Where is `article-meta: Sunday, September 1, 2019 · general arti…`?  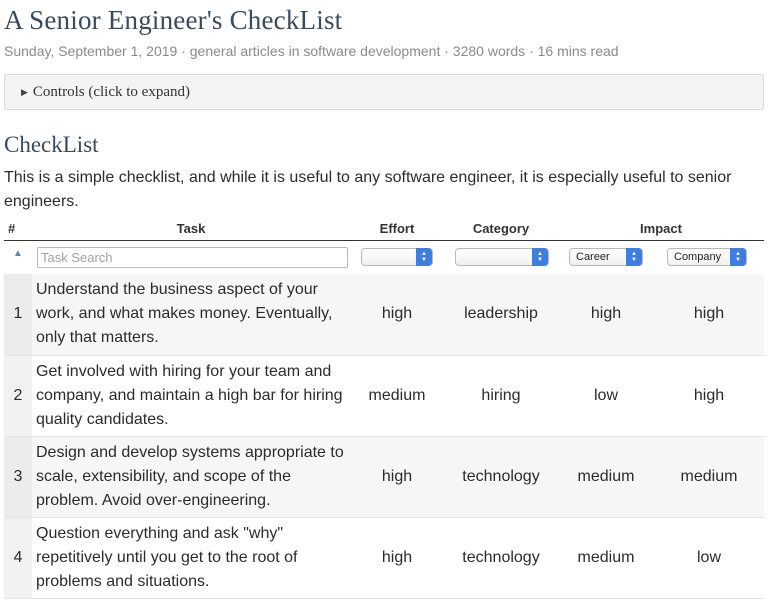
article-meta: Sunday, September 1, 2019 · general arti… is located at coordinates (384, 51).